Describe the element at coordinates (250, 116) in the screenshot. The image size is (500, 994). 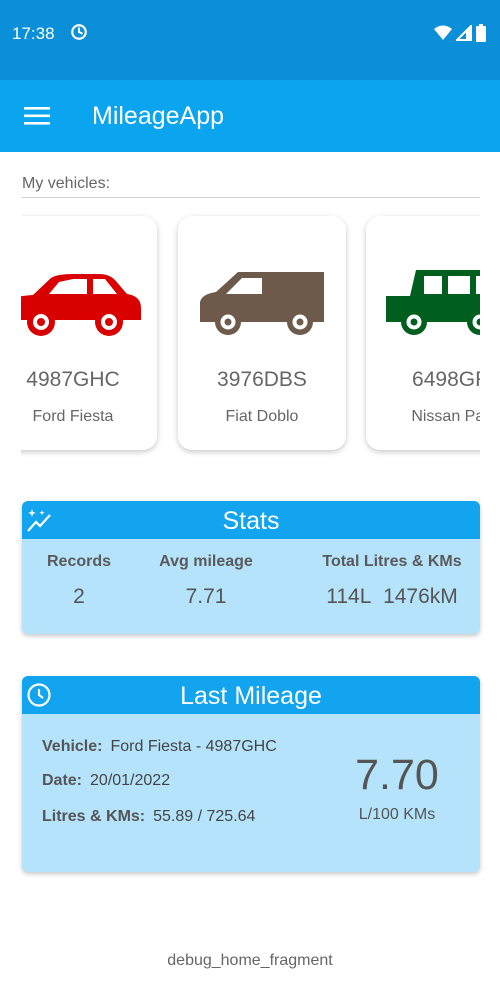
I see `app-bar: MileageApp` at that location.